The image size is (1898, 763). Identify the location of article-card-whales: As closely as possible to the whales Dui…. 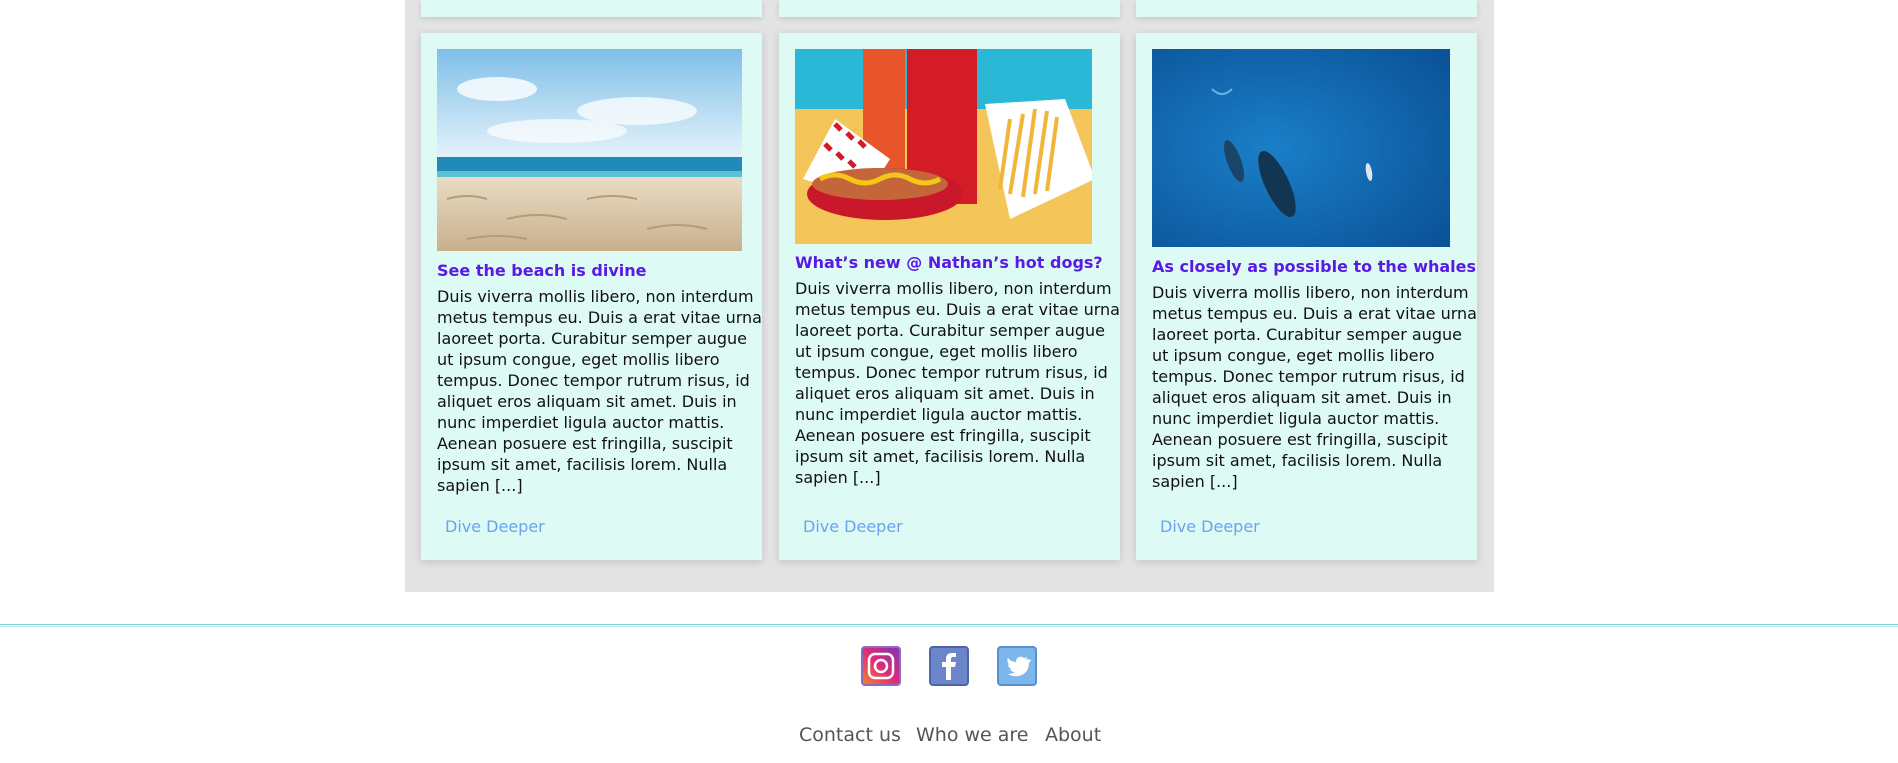
(1306, 296).